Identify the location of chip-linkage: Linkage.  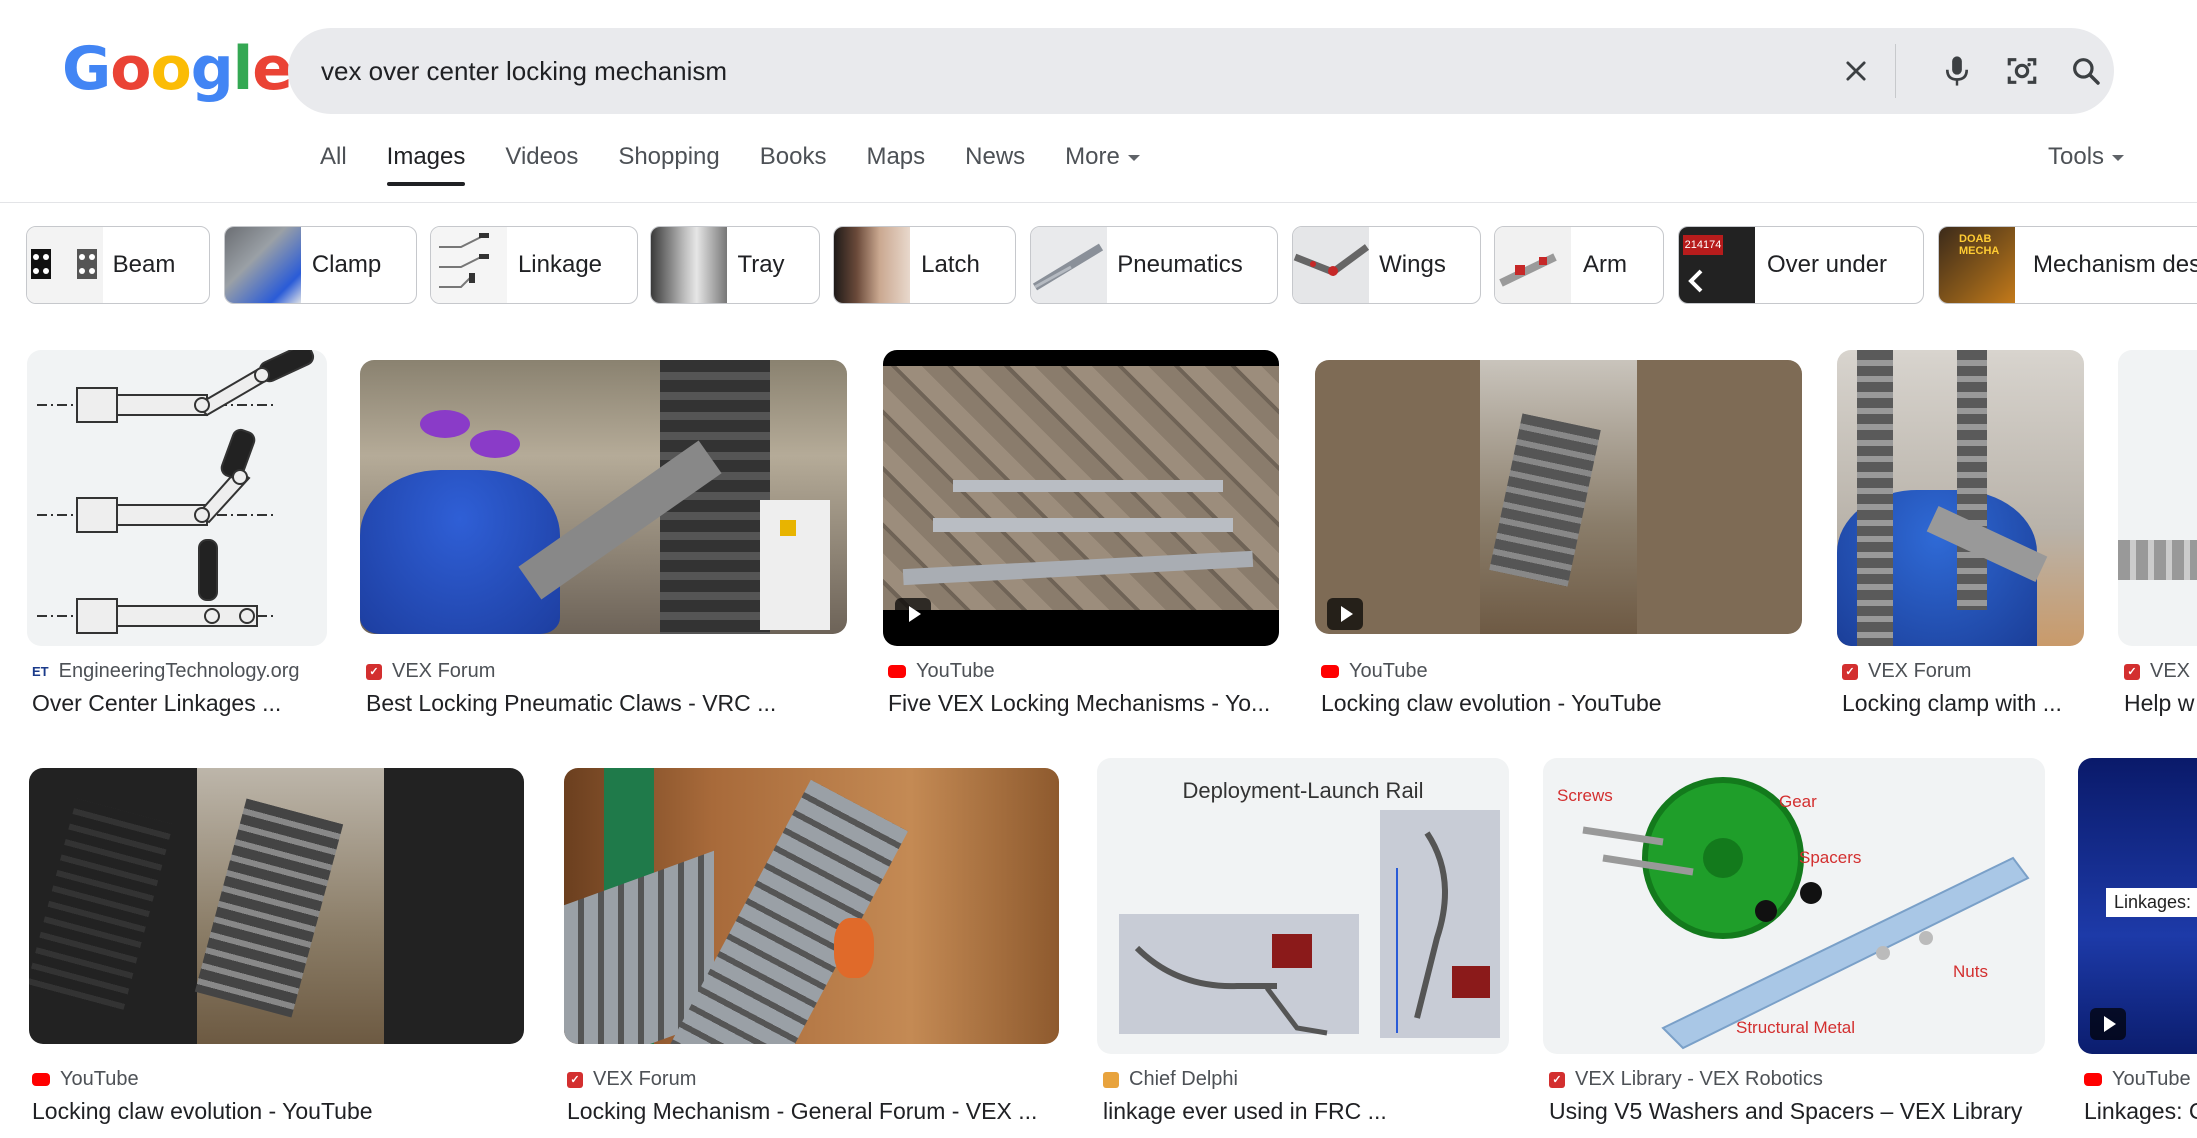
(534, 265).